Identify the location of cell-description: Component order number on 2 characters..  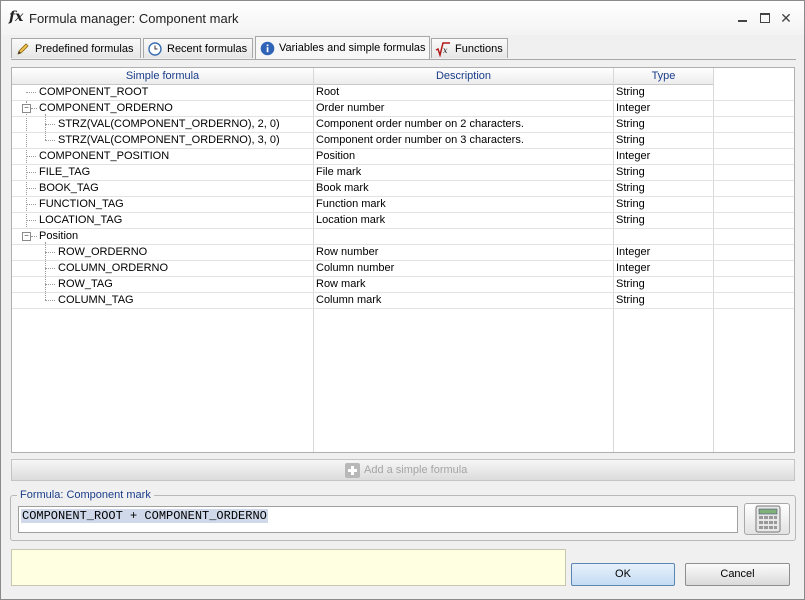
(420, 124).